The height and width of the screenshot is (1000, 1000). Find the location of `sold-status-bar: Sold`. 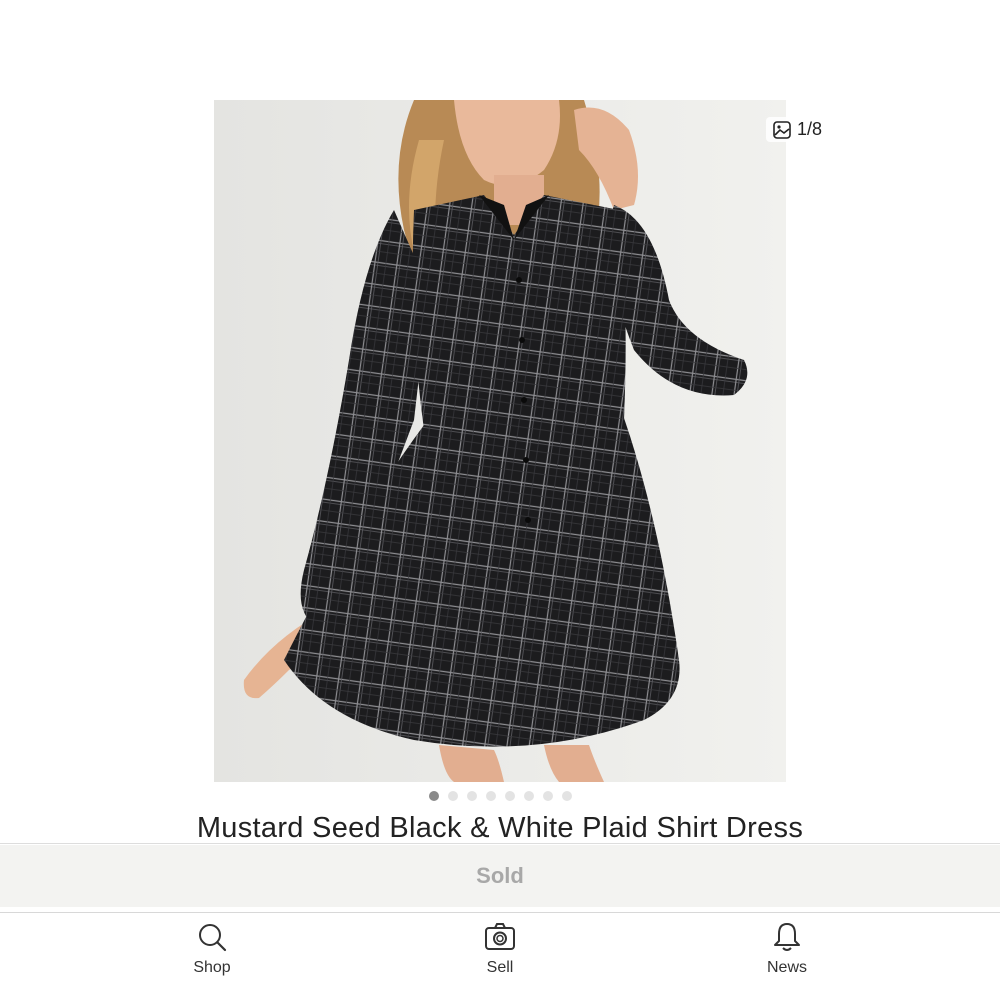

sold-status-bar: Sold is located at coordinates (500, 876).